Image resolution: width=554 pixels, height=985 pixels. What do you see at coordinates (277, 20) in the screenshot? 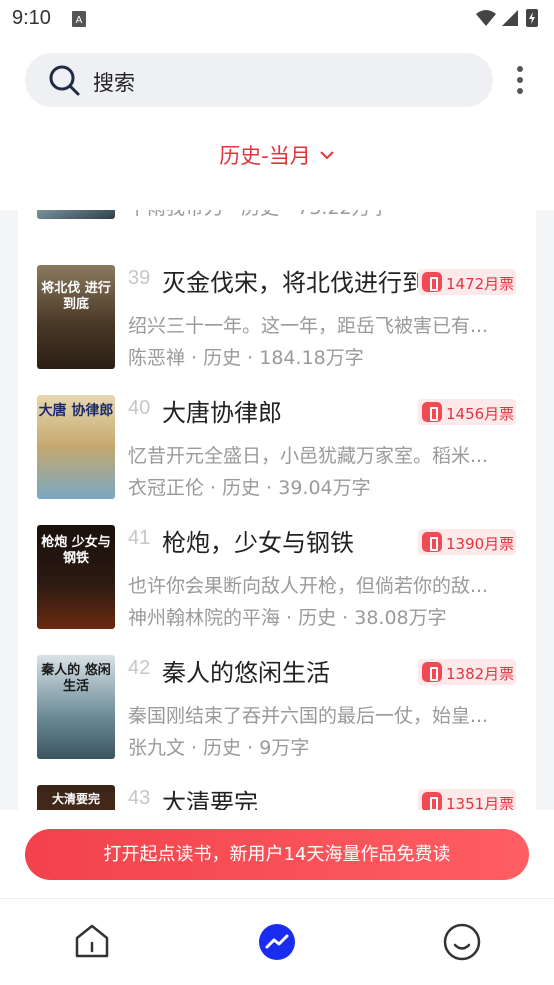
I see `status-bar: 9:10 A` at bounding box center [277, 20].